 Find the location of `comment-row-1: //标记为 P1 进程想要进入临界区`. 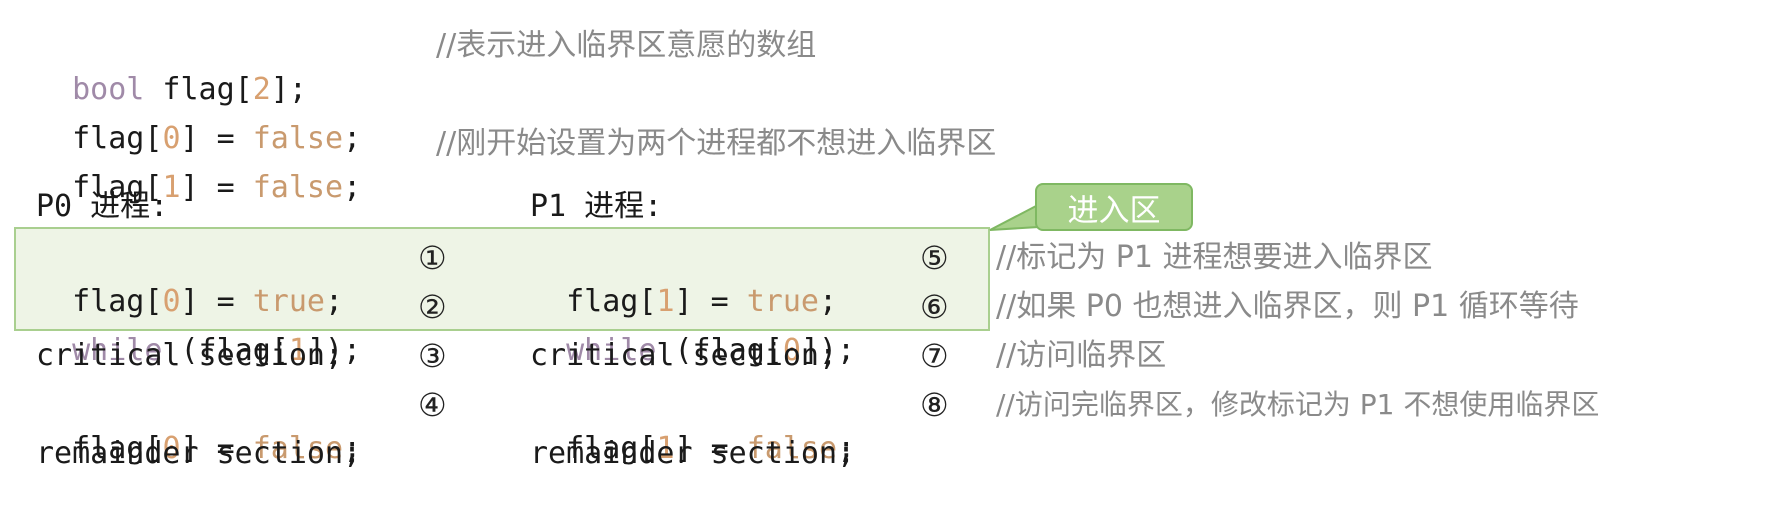

comment-row-1: //标记为 P1 进程想要进入临界区 is located at coordinates (1214, 257).